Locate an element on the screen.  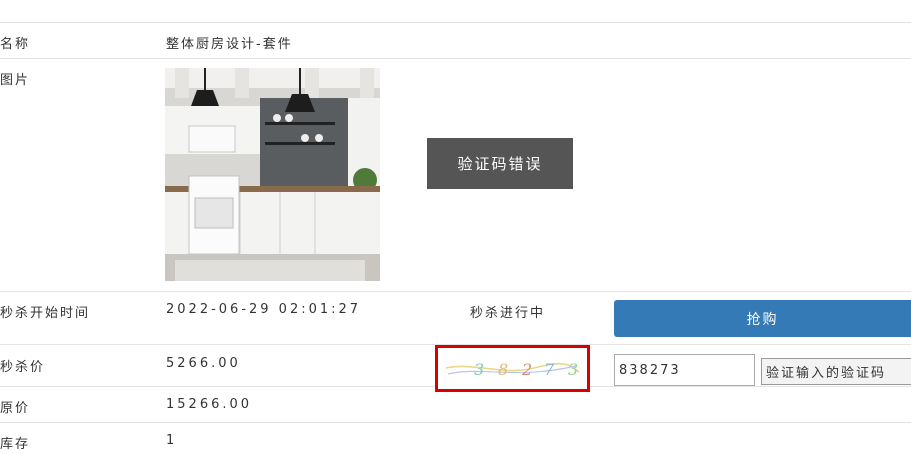
stock-label: 库存 is located at coordinates (15, 444).